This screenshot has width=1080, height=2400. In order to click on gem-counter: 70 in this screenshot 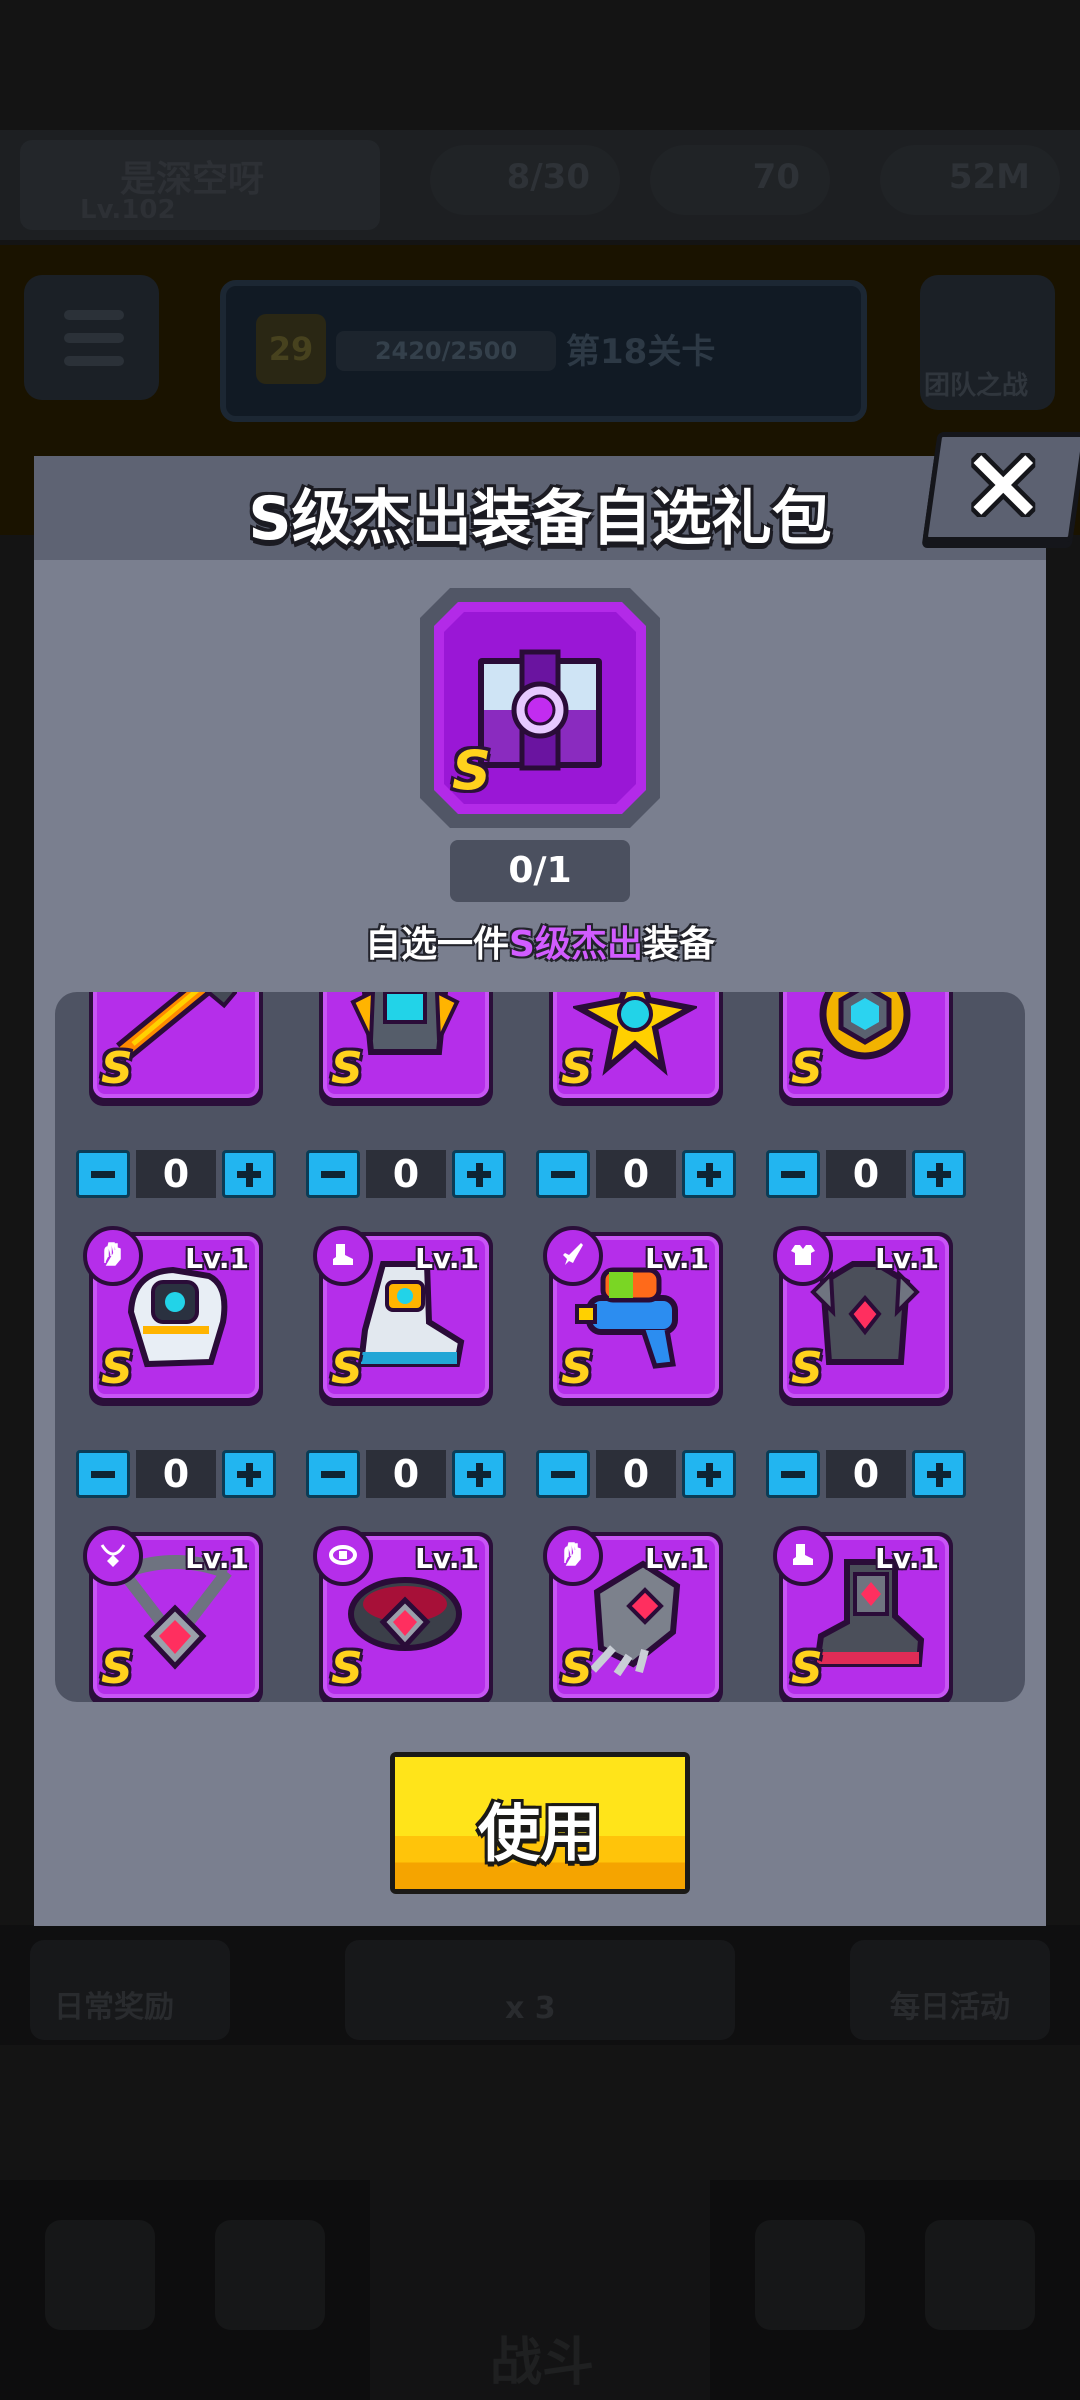, I will do `click(740, 180)`.